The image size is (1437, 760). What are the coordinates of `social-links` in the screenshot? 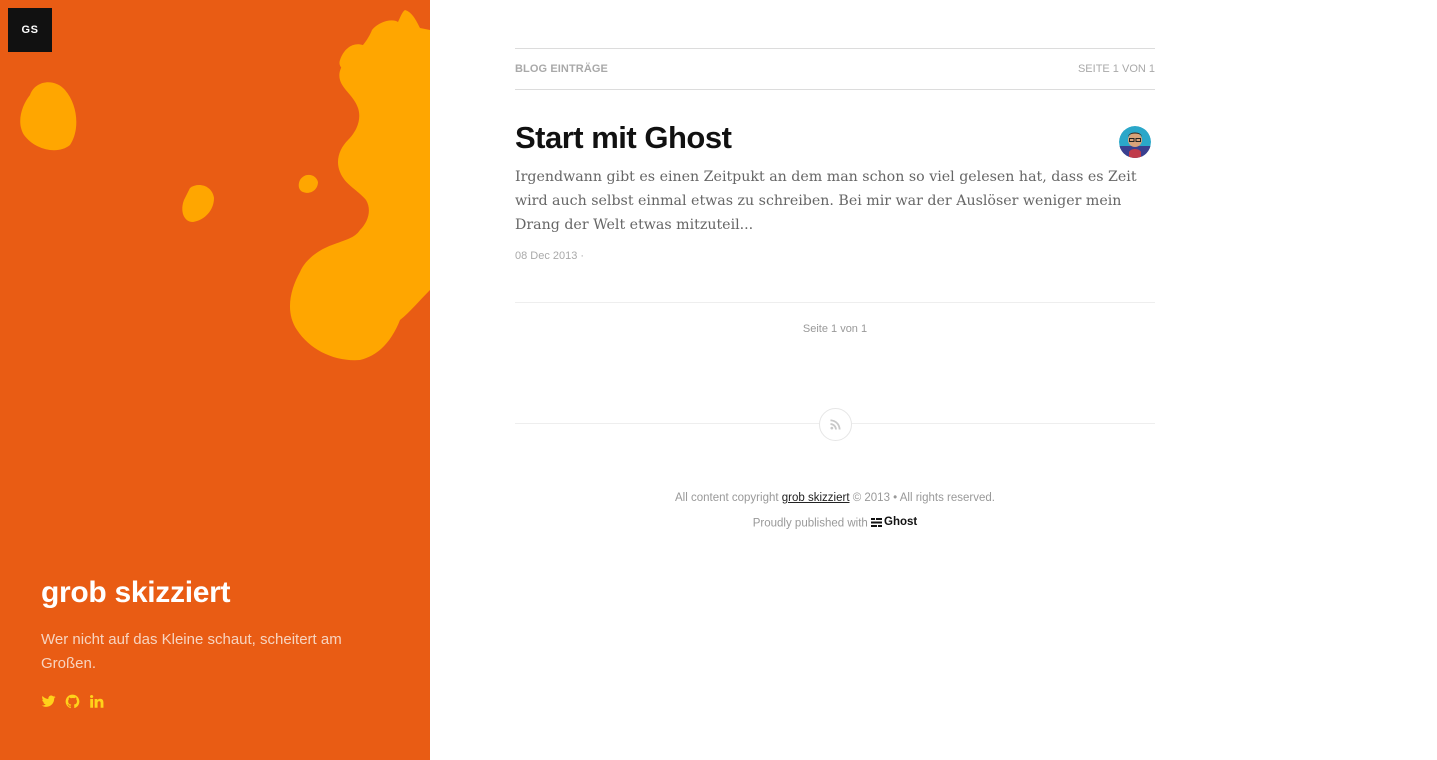 It's located at (72, 701).